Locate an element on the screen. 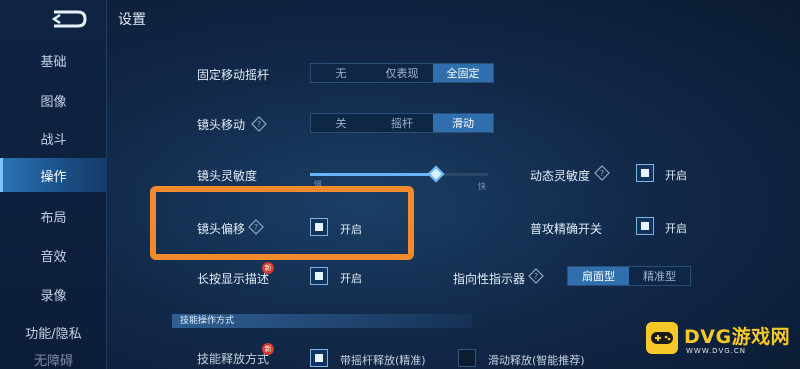 The width and height of the screenshot is (800, 369). gamepad-logo-icon is located at coordinates (662, 338).